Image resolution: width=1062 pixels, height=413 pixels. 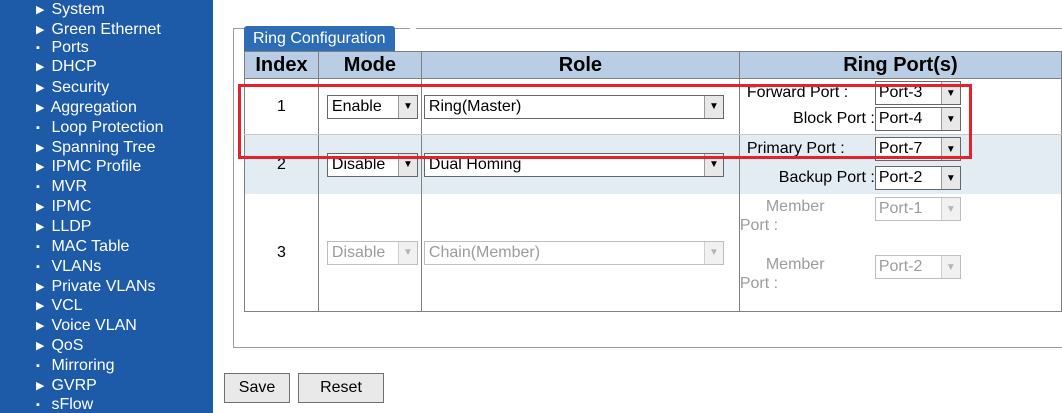 What do you see at coordinates (605, 121) in the screenshot?
I see `highlight-box` at bounding box center [605, 121].